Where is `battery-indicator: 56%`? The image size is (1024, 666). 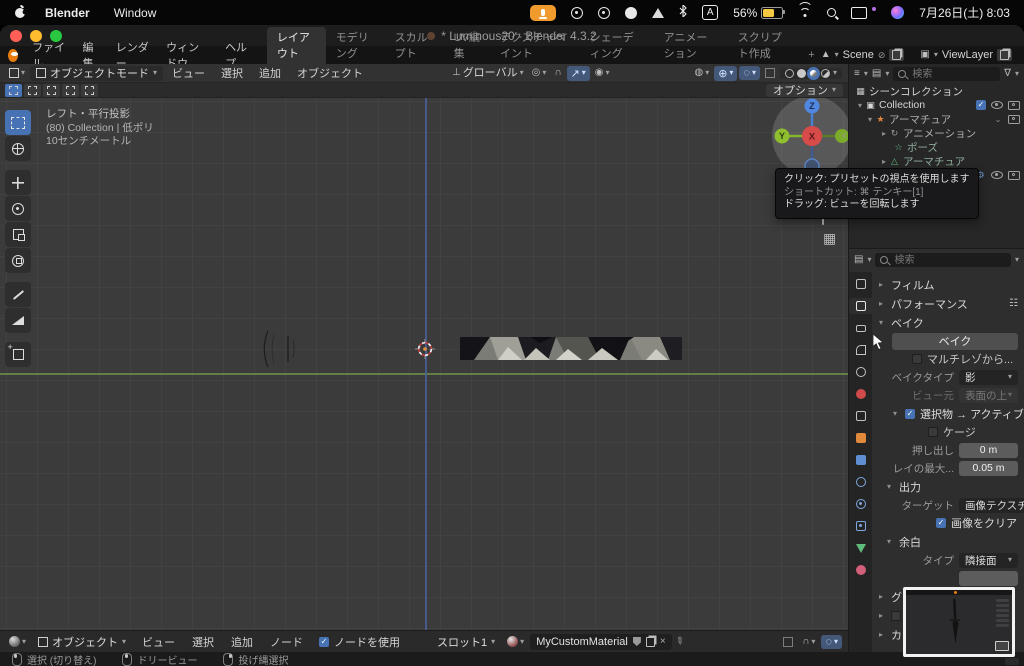 battery-indicator: 56% is located at coordinates (759, 13).